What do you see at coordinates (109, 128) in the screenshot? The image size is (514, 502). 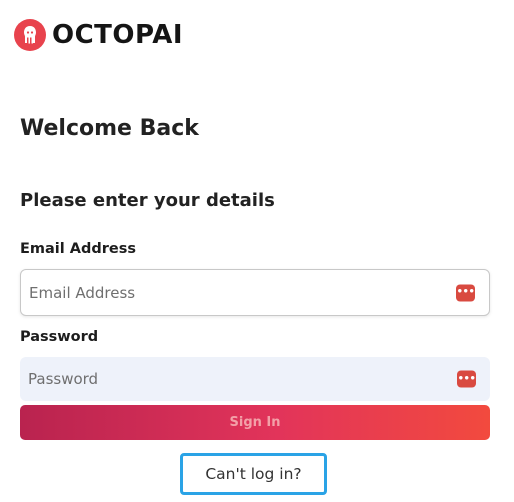 I see `page-title: Welcome Back` at bounding box center [109, 128].